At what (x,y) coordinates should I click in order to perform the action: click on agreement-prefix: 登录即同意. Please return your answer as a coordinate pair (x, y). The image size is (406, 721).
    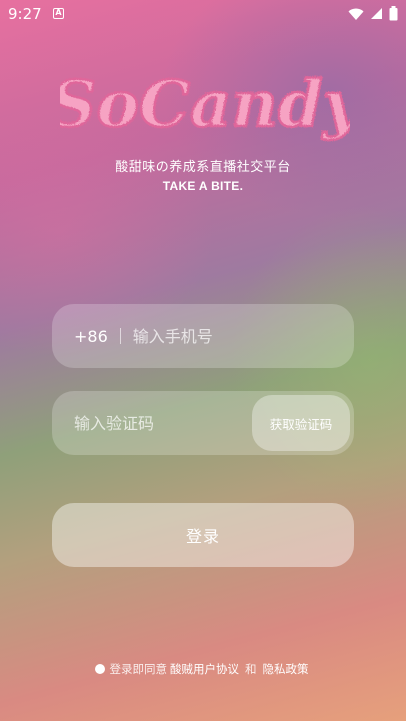
    Looking at the image, I should click on (138, 669).